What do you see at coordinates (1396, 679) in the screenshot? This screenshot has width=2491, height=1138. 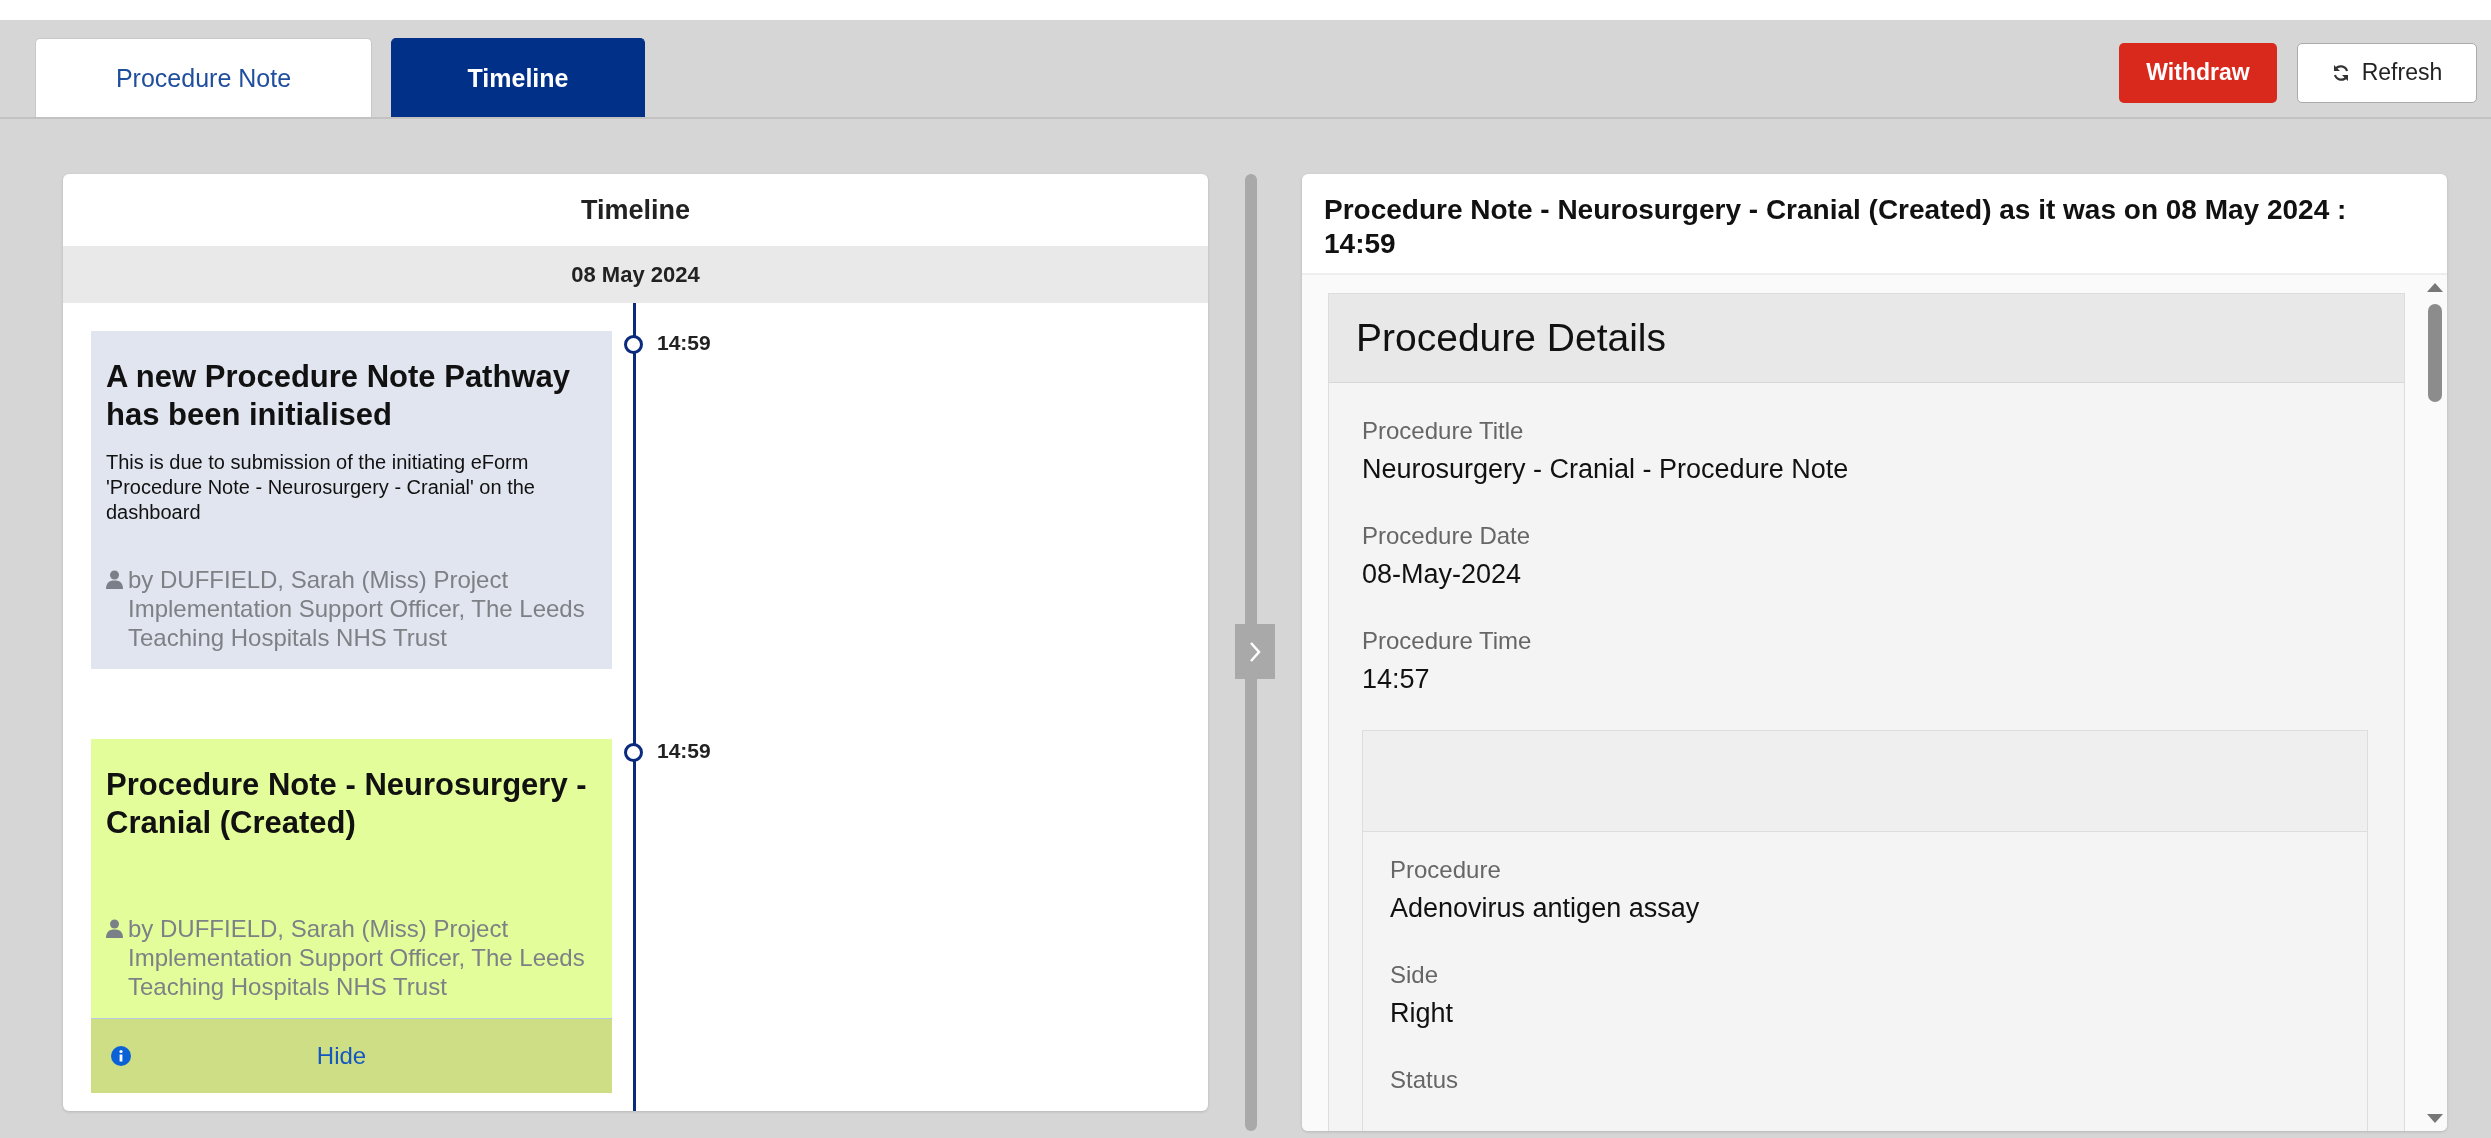 I see `field-value: 14:57` at bounding box center [1396, 679].